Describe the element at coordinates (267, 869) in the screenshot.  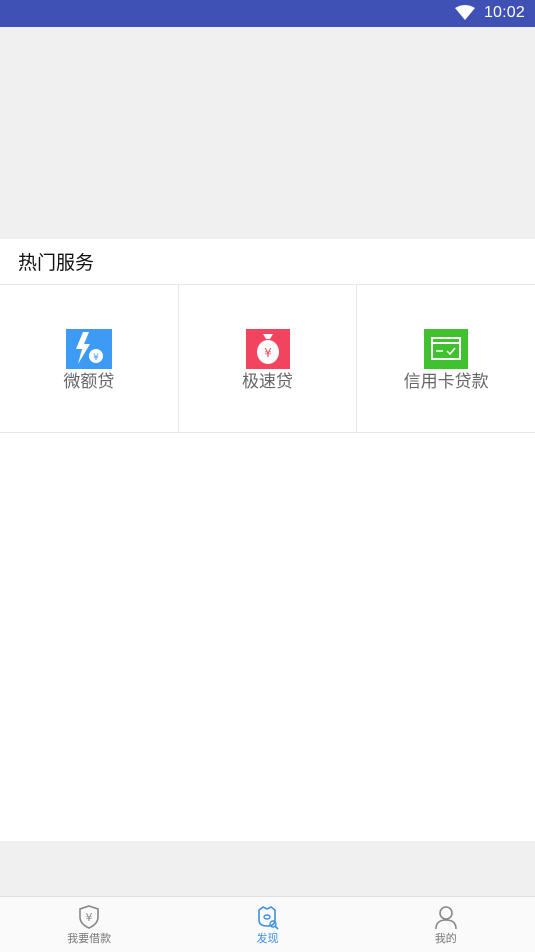
I see `footer-spacer` at that location.